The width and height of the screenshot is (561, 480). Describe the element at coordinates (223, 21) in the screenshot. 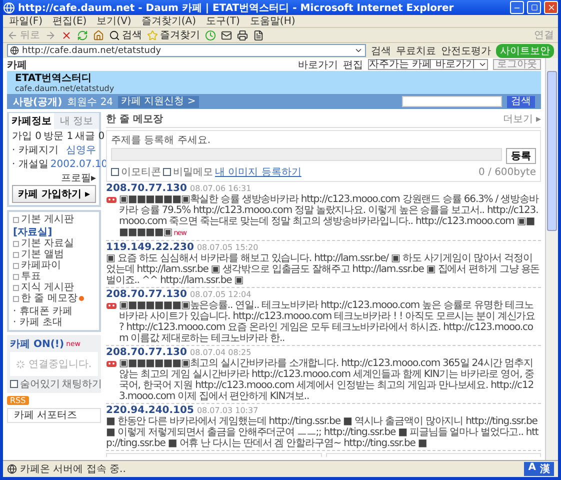

I see `menu-item: 도구(T)` at that location.